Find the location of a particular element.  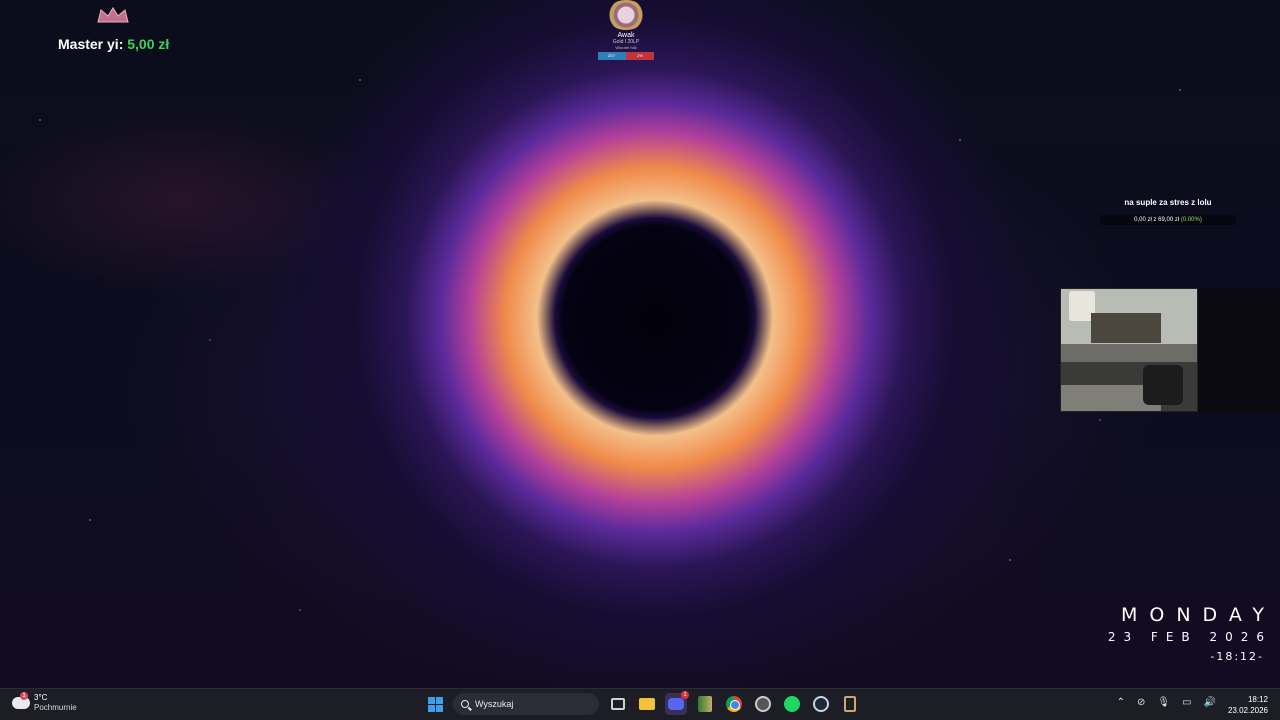

master-value: 5,00 zł is located at coordinates (148, 44).